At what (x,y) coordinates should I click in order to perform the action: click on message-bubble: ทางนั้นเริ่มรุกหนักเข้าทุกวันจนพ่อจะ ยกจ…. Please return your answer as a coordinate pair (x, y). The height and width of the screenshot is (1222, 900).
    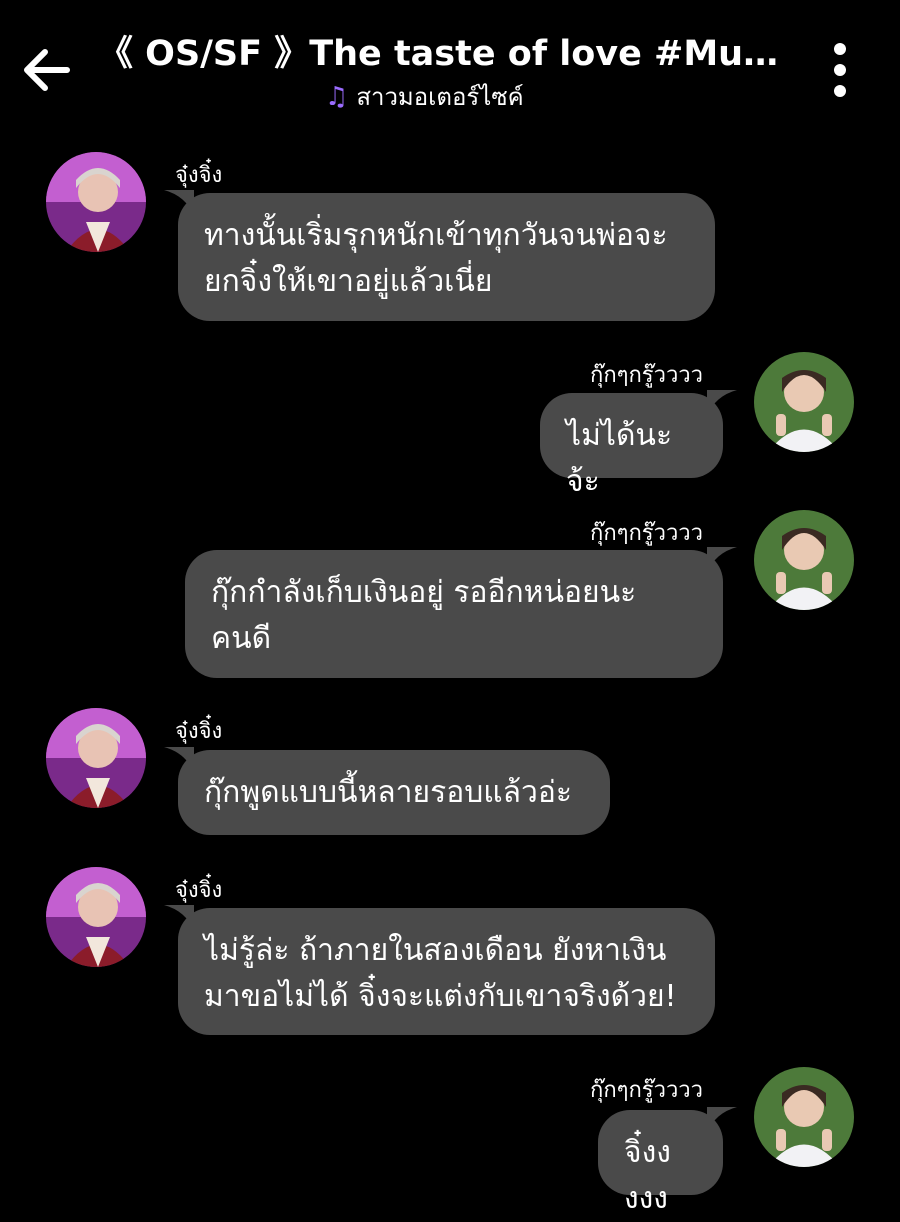
    Looking at the image, I should click on (439, 255).